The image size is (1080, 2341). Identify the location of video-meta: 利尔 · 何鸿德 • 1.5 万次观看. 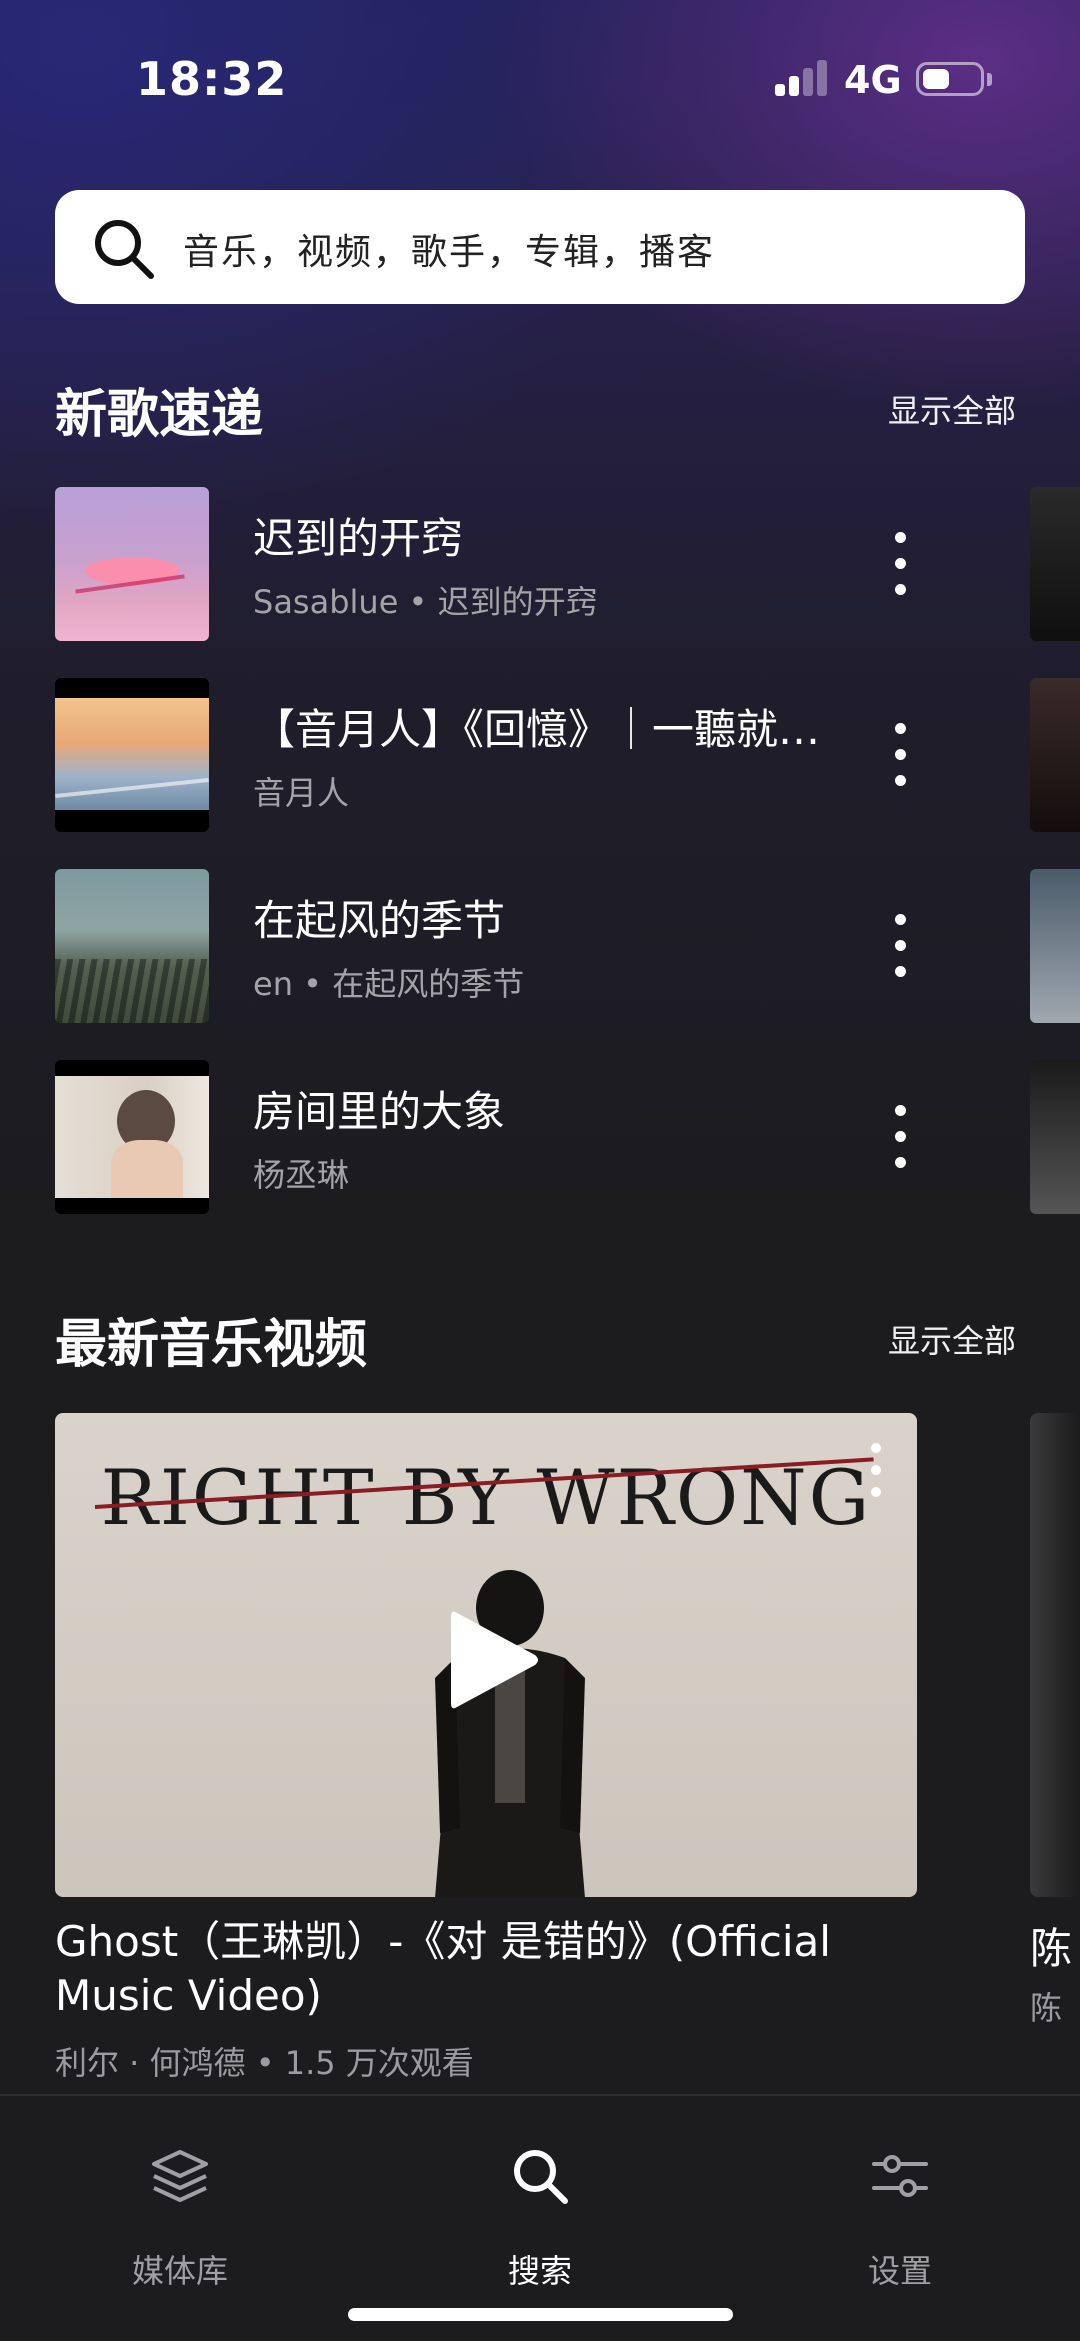
(264, 2063).